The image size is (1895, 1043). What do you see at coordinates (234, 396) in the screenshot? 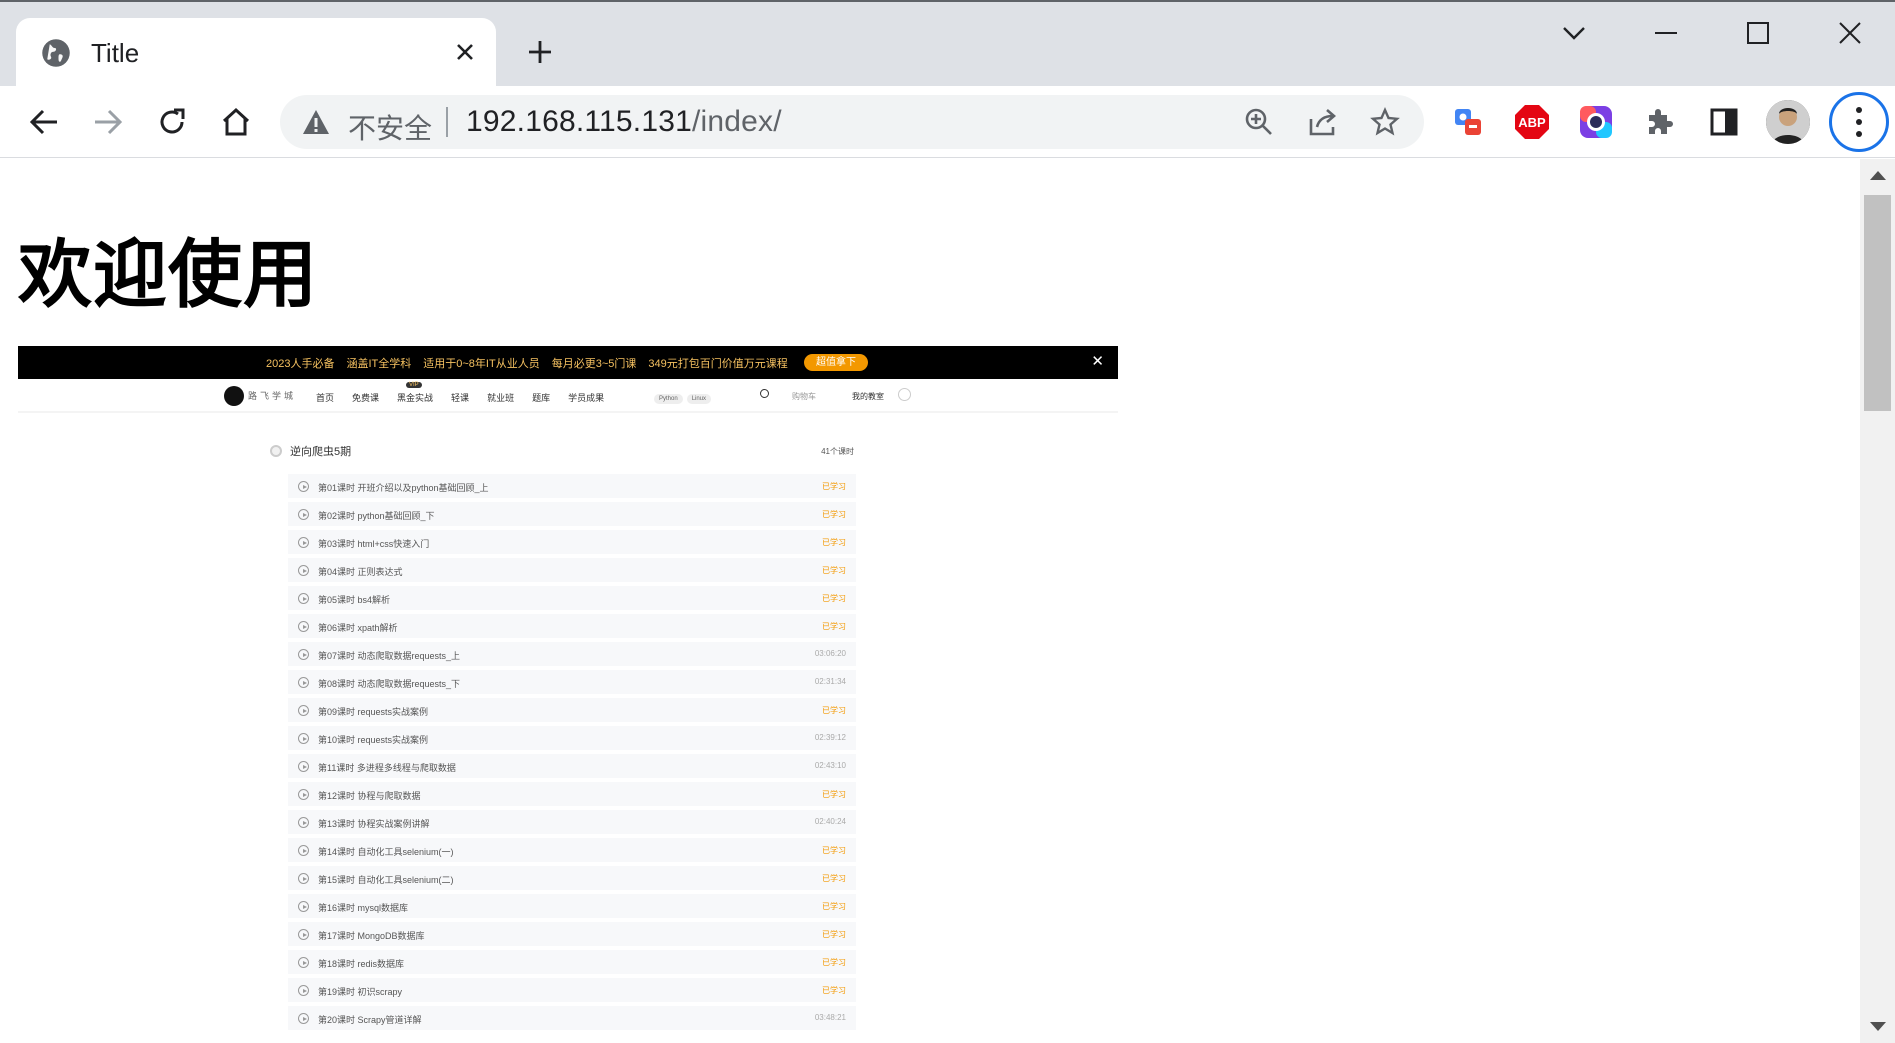
I see `site-logo` at bounding box center [234, 396].